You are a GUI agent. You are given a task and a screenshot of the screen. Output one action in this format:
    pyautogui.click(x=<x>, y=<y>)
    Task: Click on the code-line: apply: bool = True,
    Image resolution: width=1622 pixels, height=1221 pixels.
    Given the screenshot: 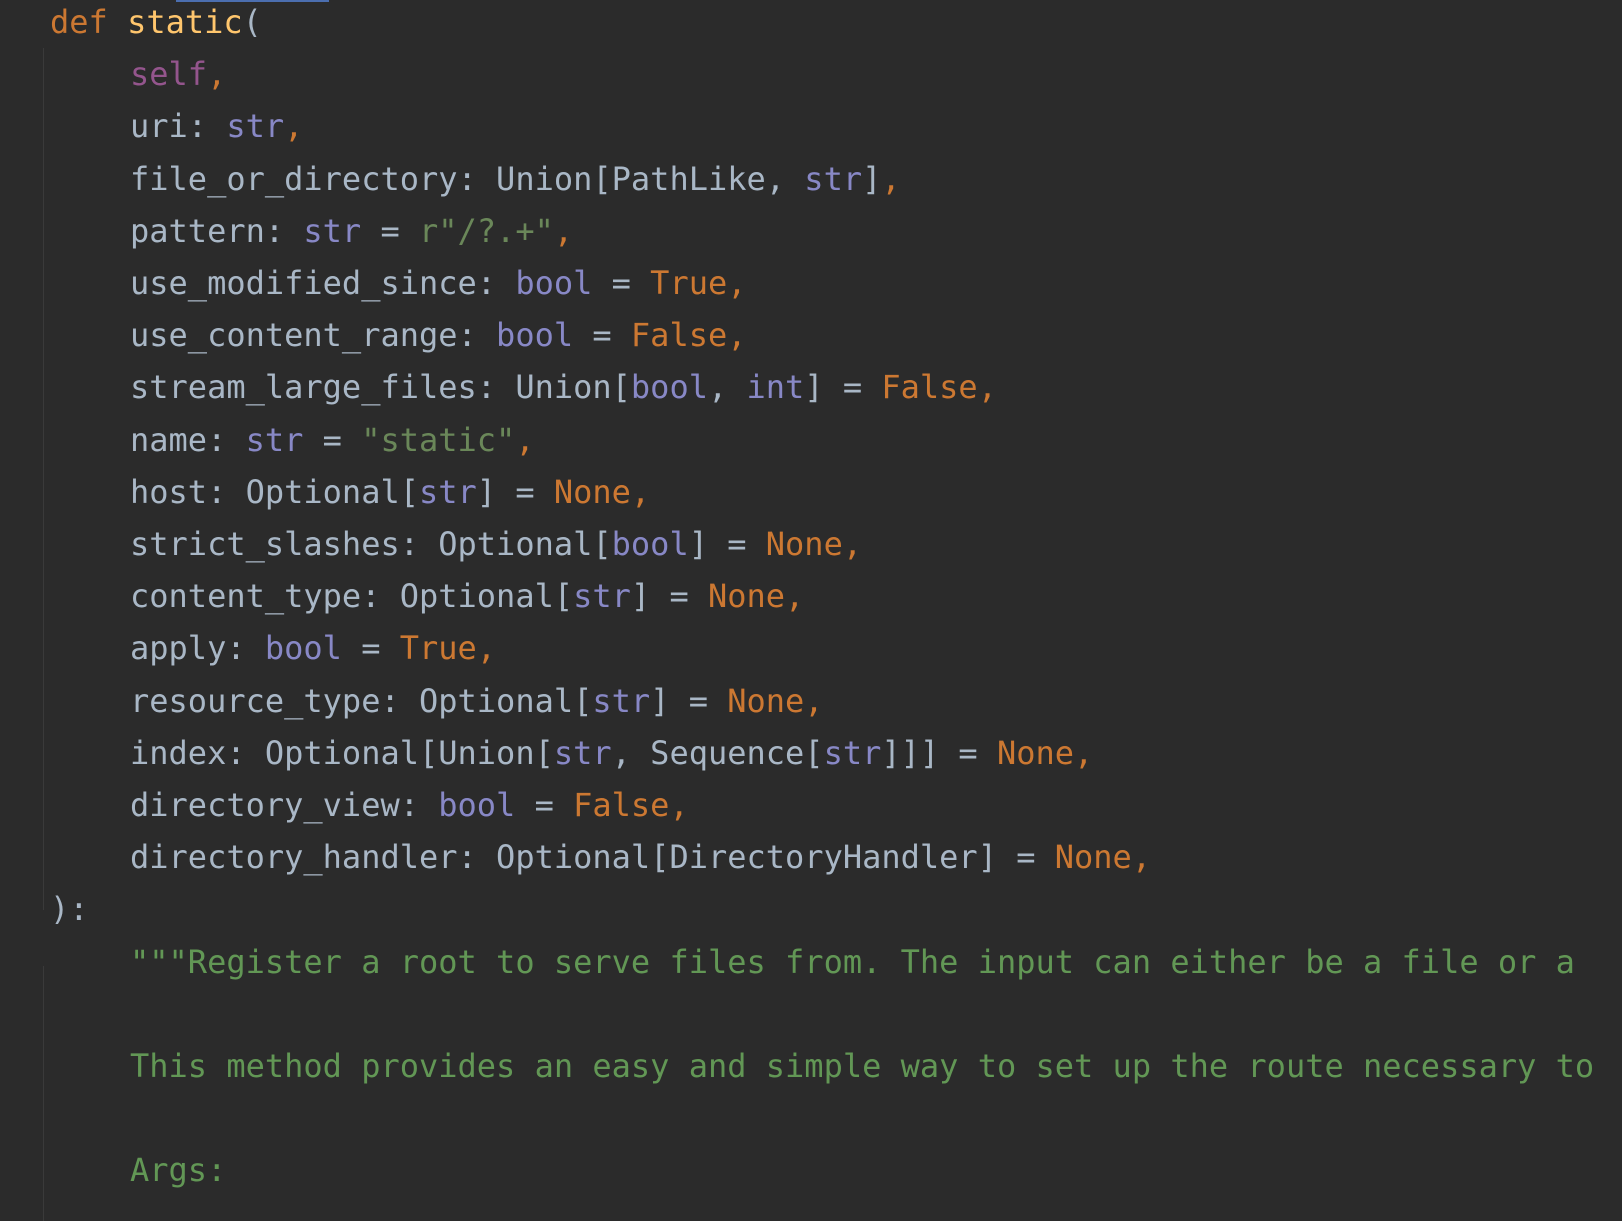 What is the action you would take?
    pyautogui.click(x=313, y=648)
    